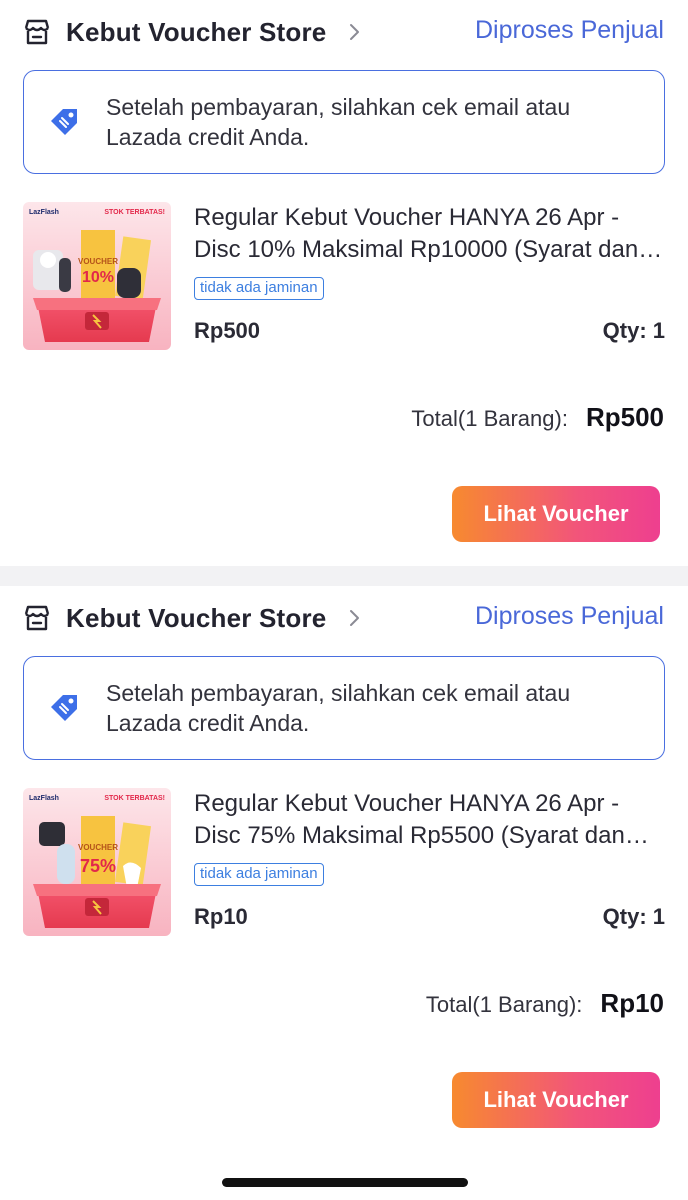 The height and width of the screenshot is (1200, 688). Describe the element at coordinates (345, 1182) in the screenshot. I see `home-indicator` at that location.